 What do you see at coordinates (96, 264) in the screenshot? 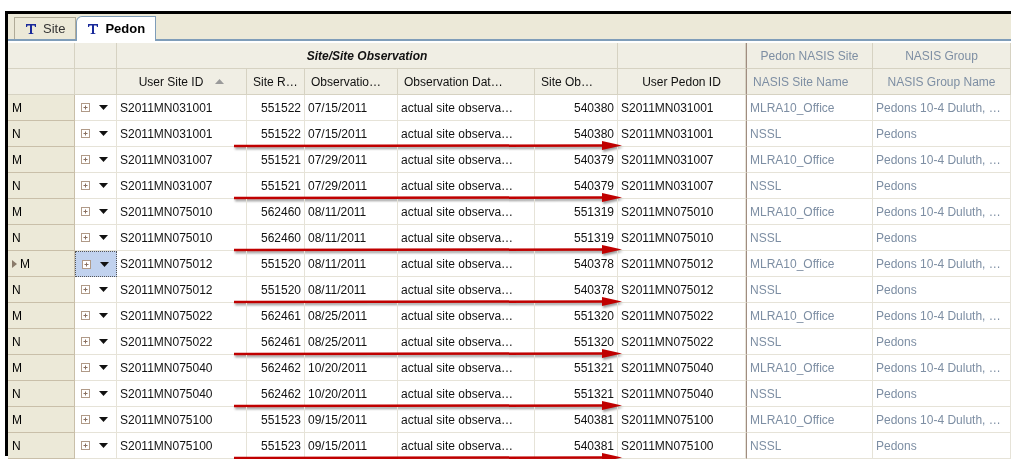
I see `expand-cell` at bounding box center [96, 264].